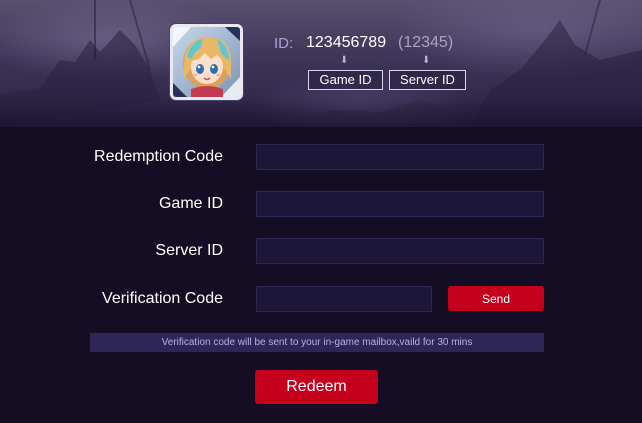 This screenshot has width=642, height=423. Describe the element at coordinates (400, 157) in the screenshot. I see `redemption-code-input` at that location.